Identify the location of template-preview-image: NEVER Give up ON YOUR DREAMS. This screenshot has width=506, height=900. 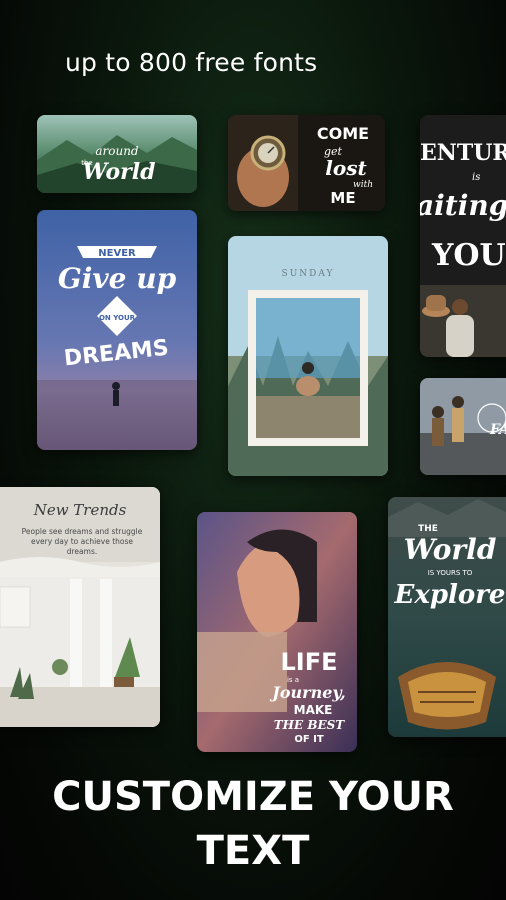
(117, 330).